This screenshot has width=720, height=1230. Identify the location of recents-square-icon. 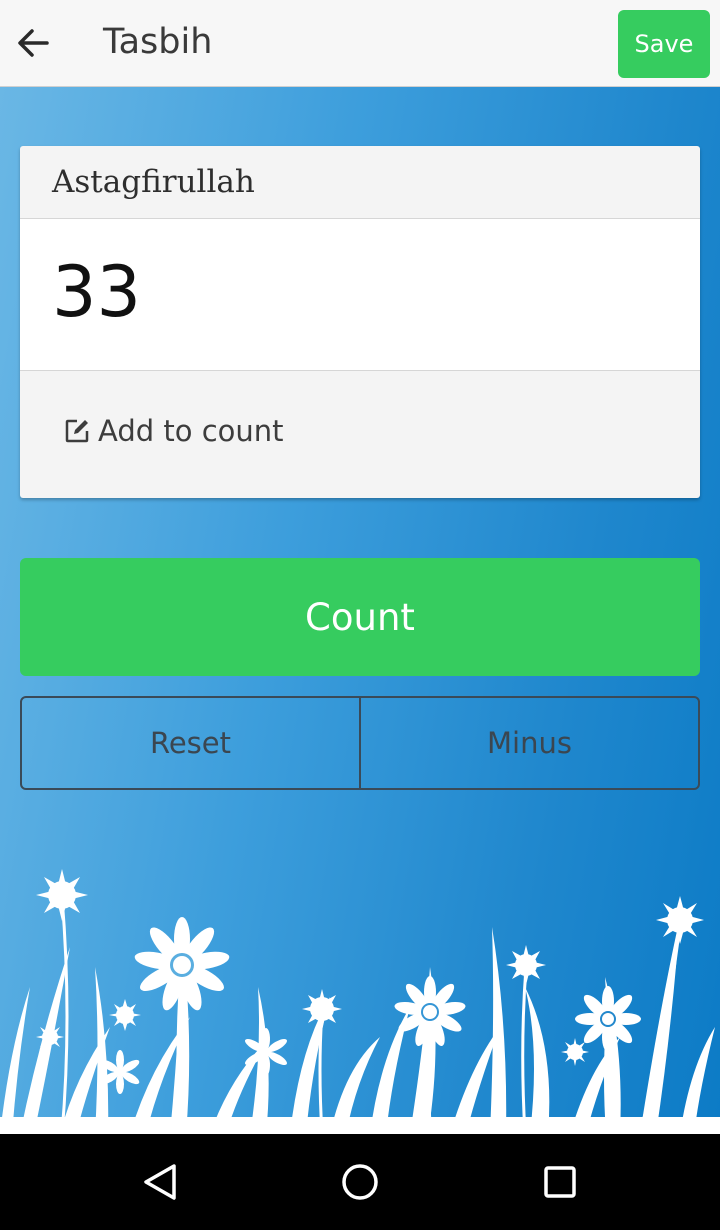
(560, 1182).